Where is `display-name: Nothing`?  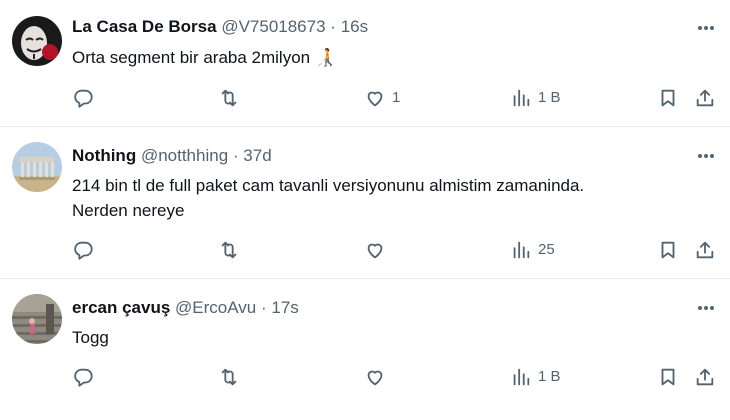
display-name: Nothing is located at coordinates (104, 155).